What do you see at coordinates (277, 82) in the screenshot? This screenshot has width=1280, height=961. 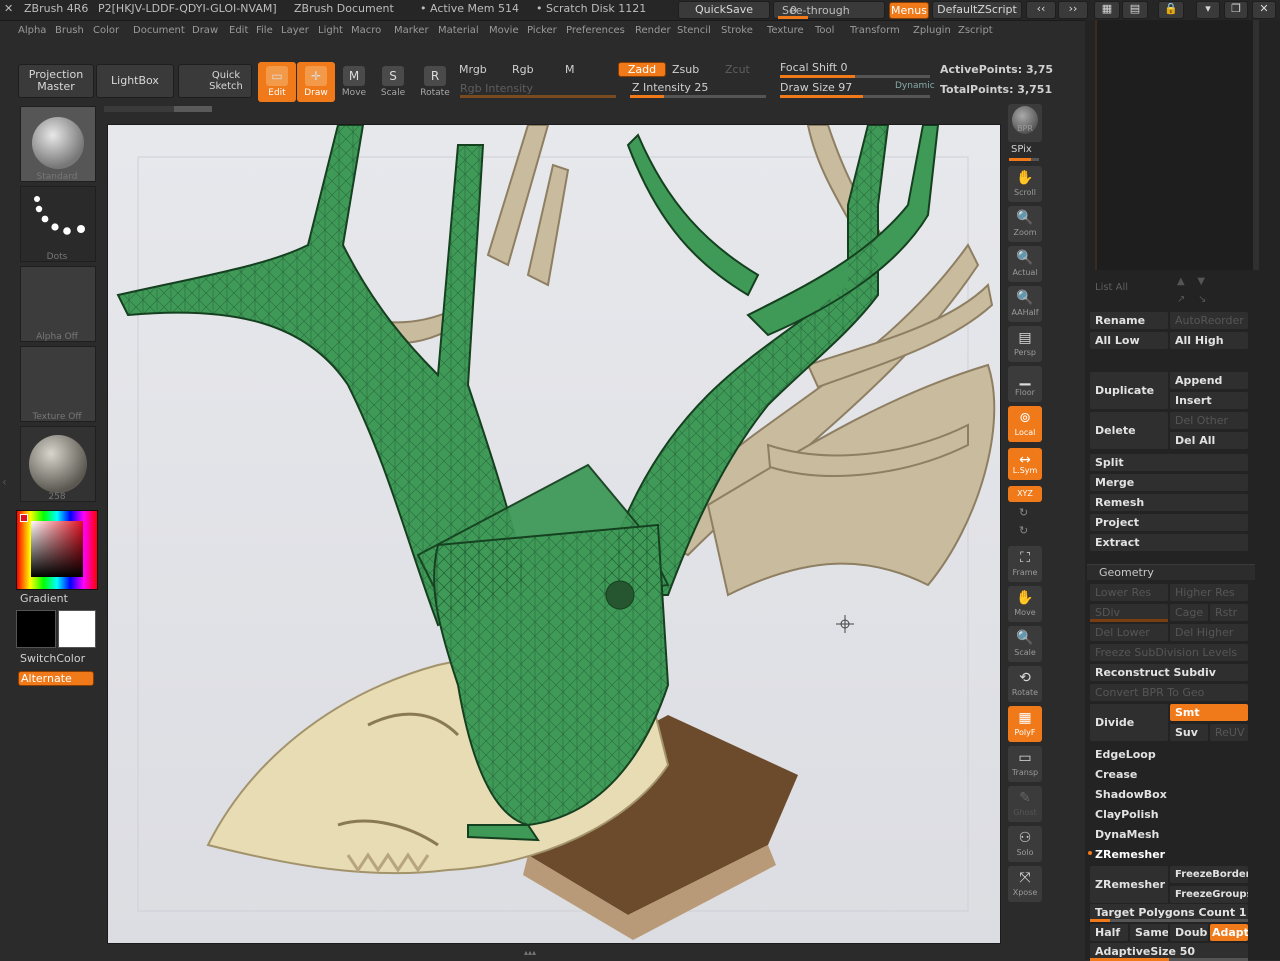 I see `edit-mode-button: ▭ Edit` at bounding box center [277, 82].